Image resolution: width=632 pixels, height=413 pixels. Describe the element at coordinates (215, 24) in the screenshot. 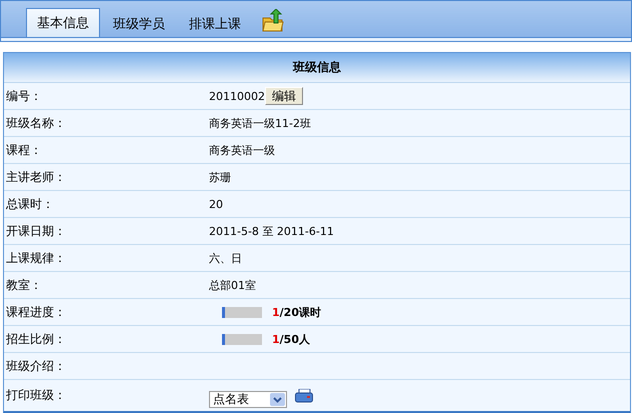

I see `tab: 排课上课` at that location.